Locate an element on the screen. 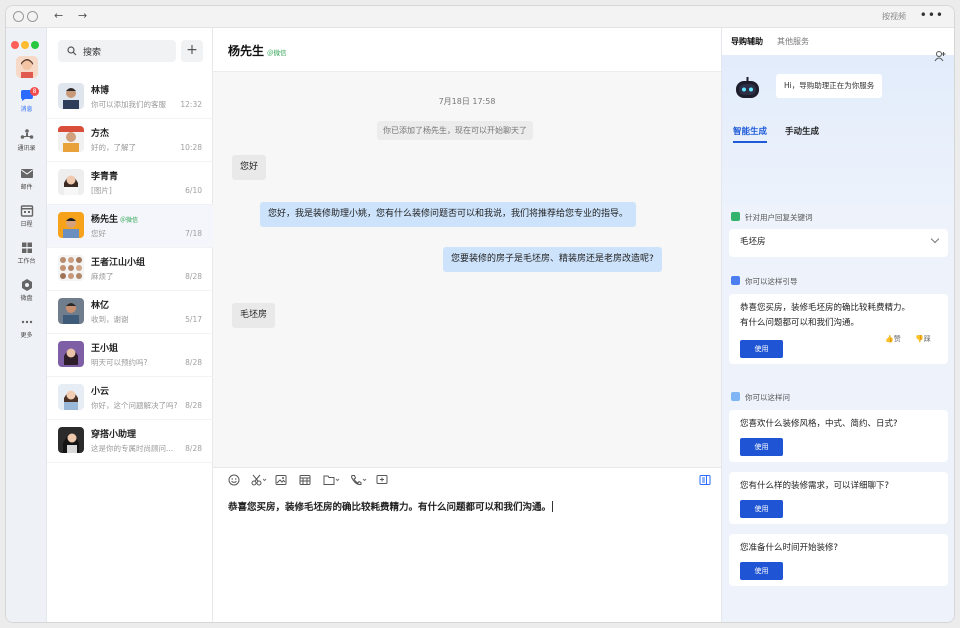  conversation-item: 李青青 [图片] 6/10 is located at coordinates (130, 183).